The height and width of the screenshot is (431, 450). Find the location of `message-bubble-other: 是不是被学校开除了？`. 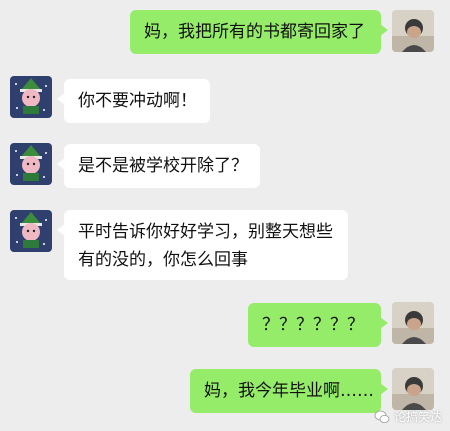

message-bubble-other: 是不是被学校开除了？ is located at coordinates (158, 166).